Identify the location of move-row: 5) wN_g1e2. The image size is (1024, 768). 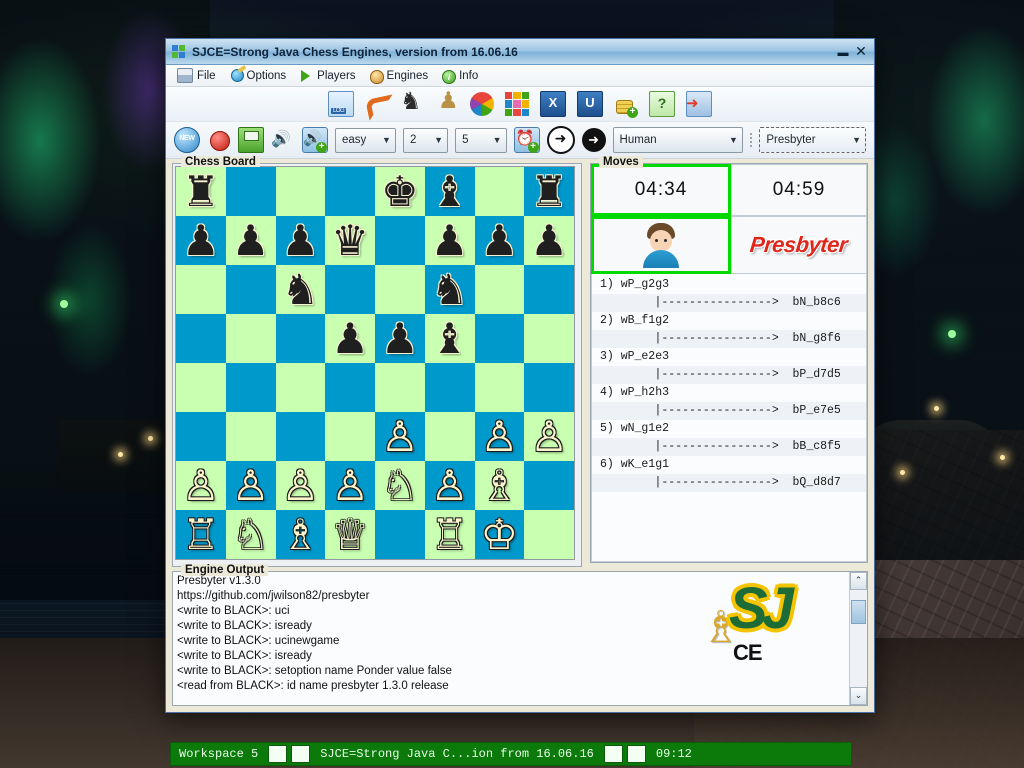
(729, 429).